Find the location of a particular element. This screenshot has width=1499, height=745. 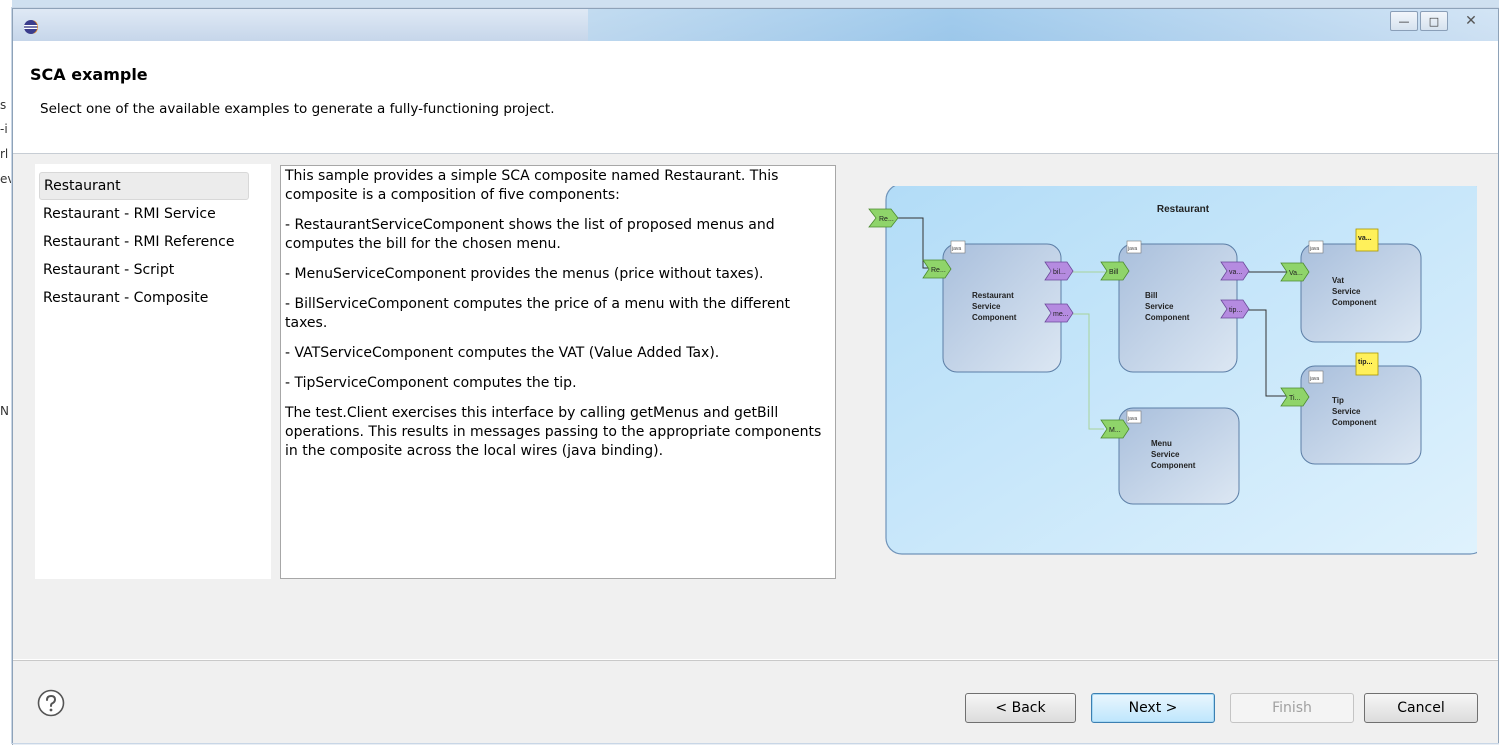

next-button: Next > is located at coordinates (1153, 708).